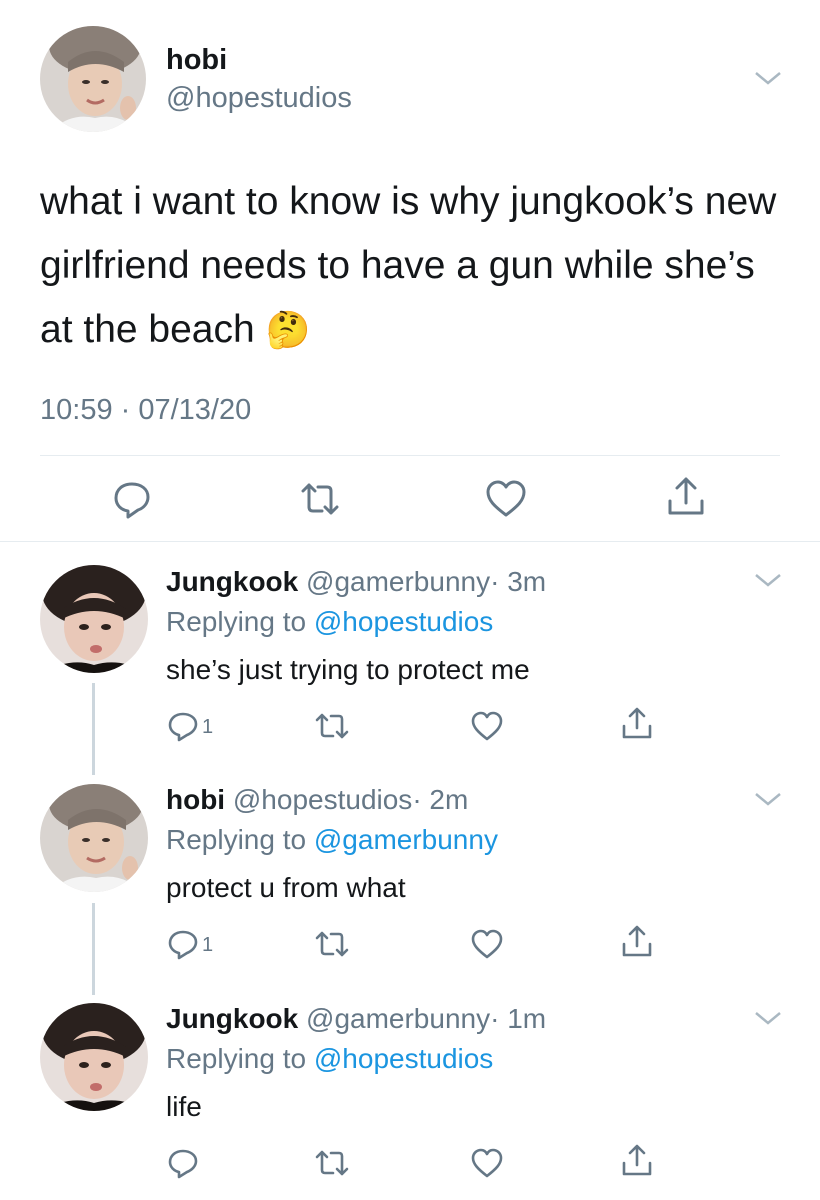  I want to click on replying-to: Replying to @gamerbunny, so click(332, 840).